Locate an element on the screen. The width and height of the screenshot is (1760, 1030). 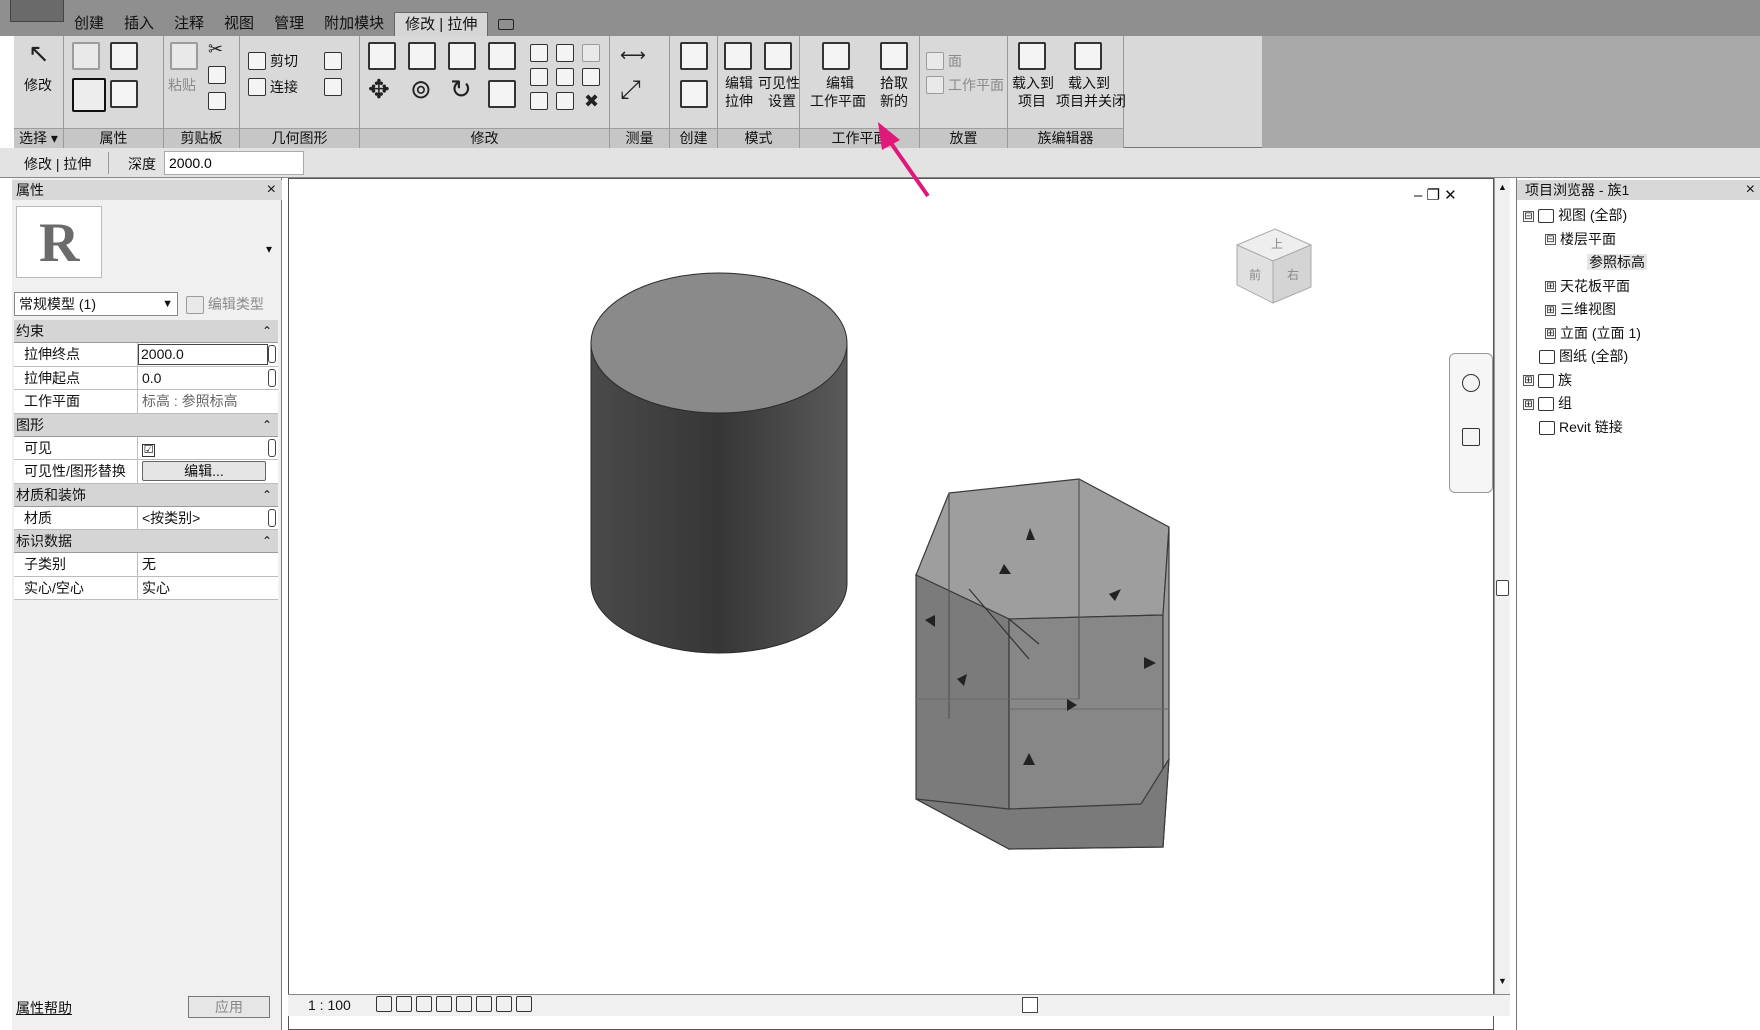
load-into-project-label-1: 载入到 is located at coordinates (1033, 83).